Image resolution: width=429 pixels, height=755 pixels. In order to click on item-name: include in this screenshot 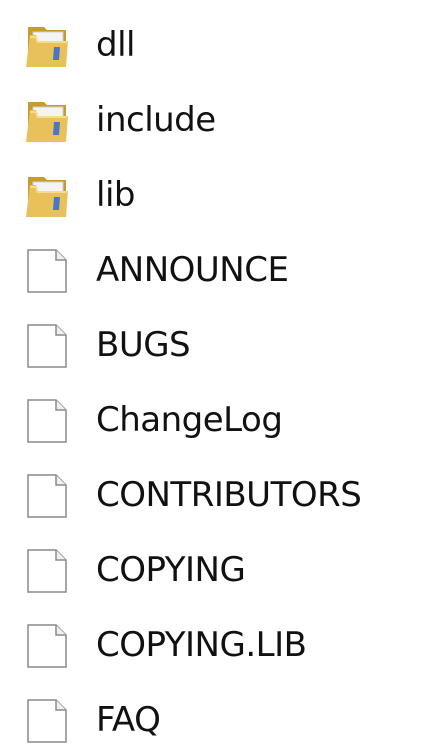, I will do `click(156, 120)`.